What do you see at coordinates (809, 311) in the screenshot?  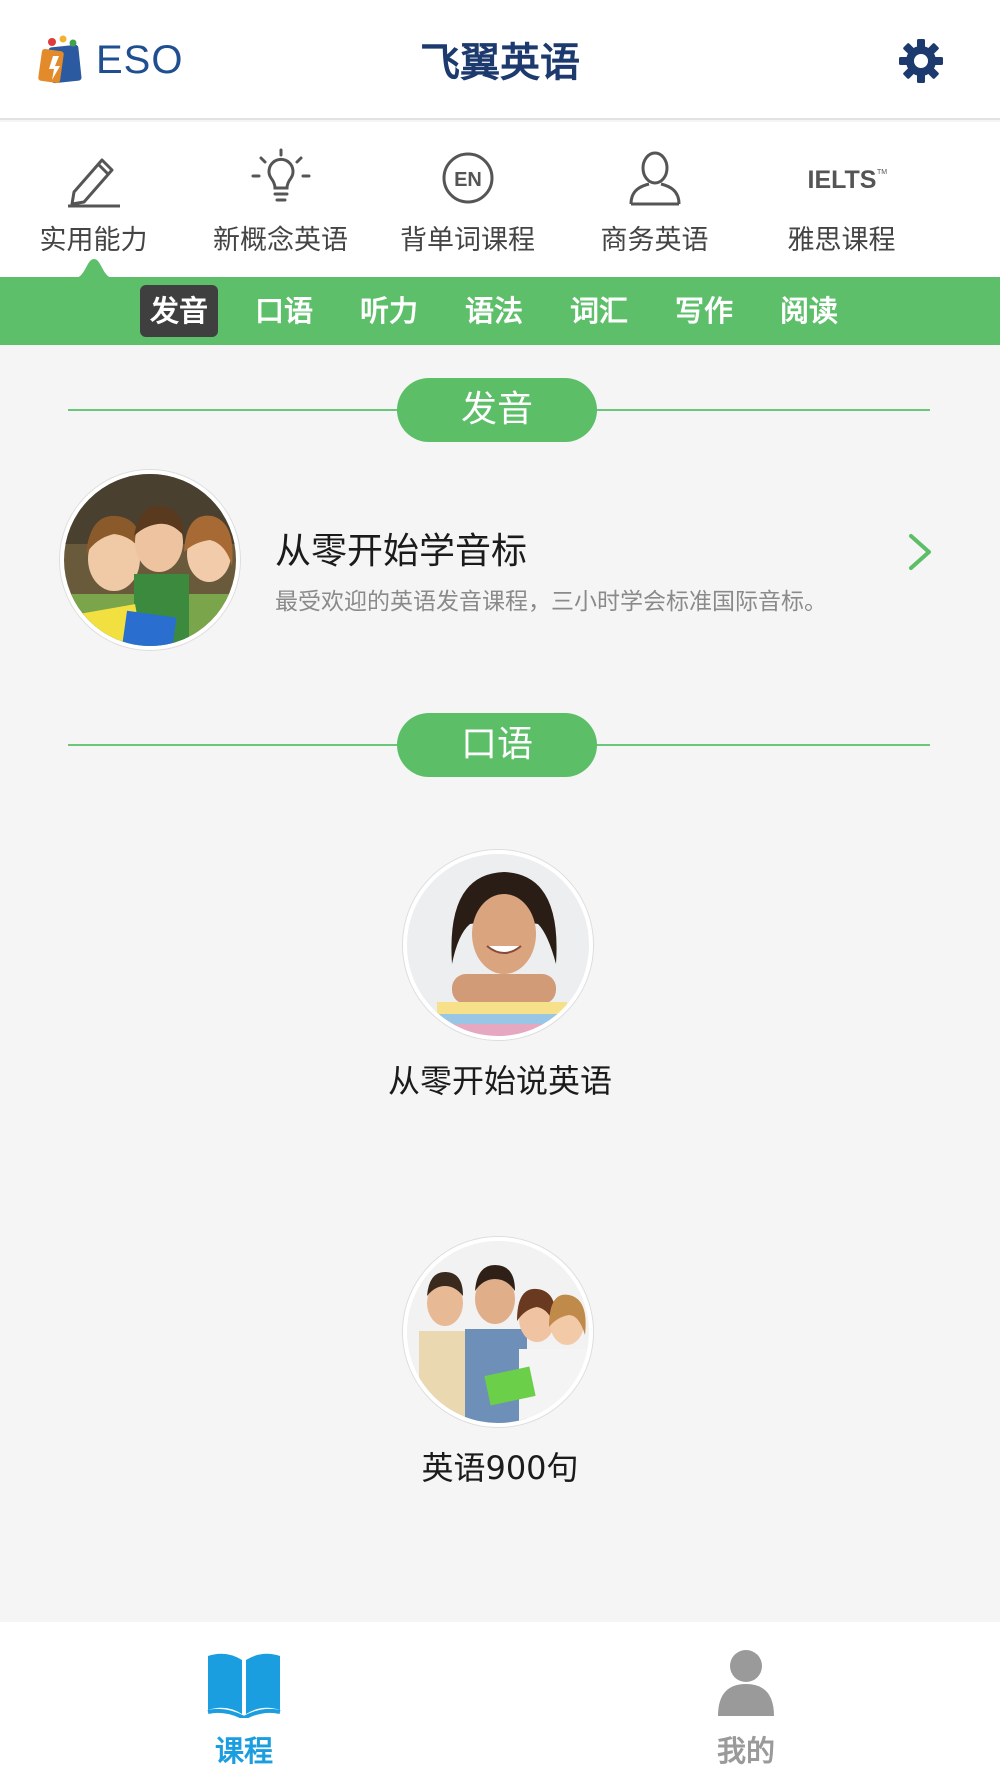 I see `tab-reading: 阅读` at bounding box center [809, 311].